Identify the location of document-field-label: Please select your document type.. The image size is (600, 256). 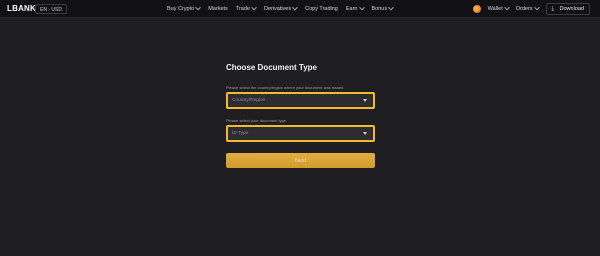
(257, 120).